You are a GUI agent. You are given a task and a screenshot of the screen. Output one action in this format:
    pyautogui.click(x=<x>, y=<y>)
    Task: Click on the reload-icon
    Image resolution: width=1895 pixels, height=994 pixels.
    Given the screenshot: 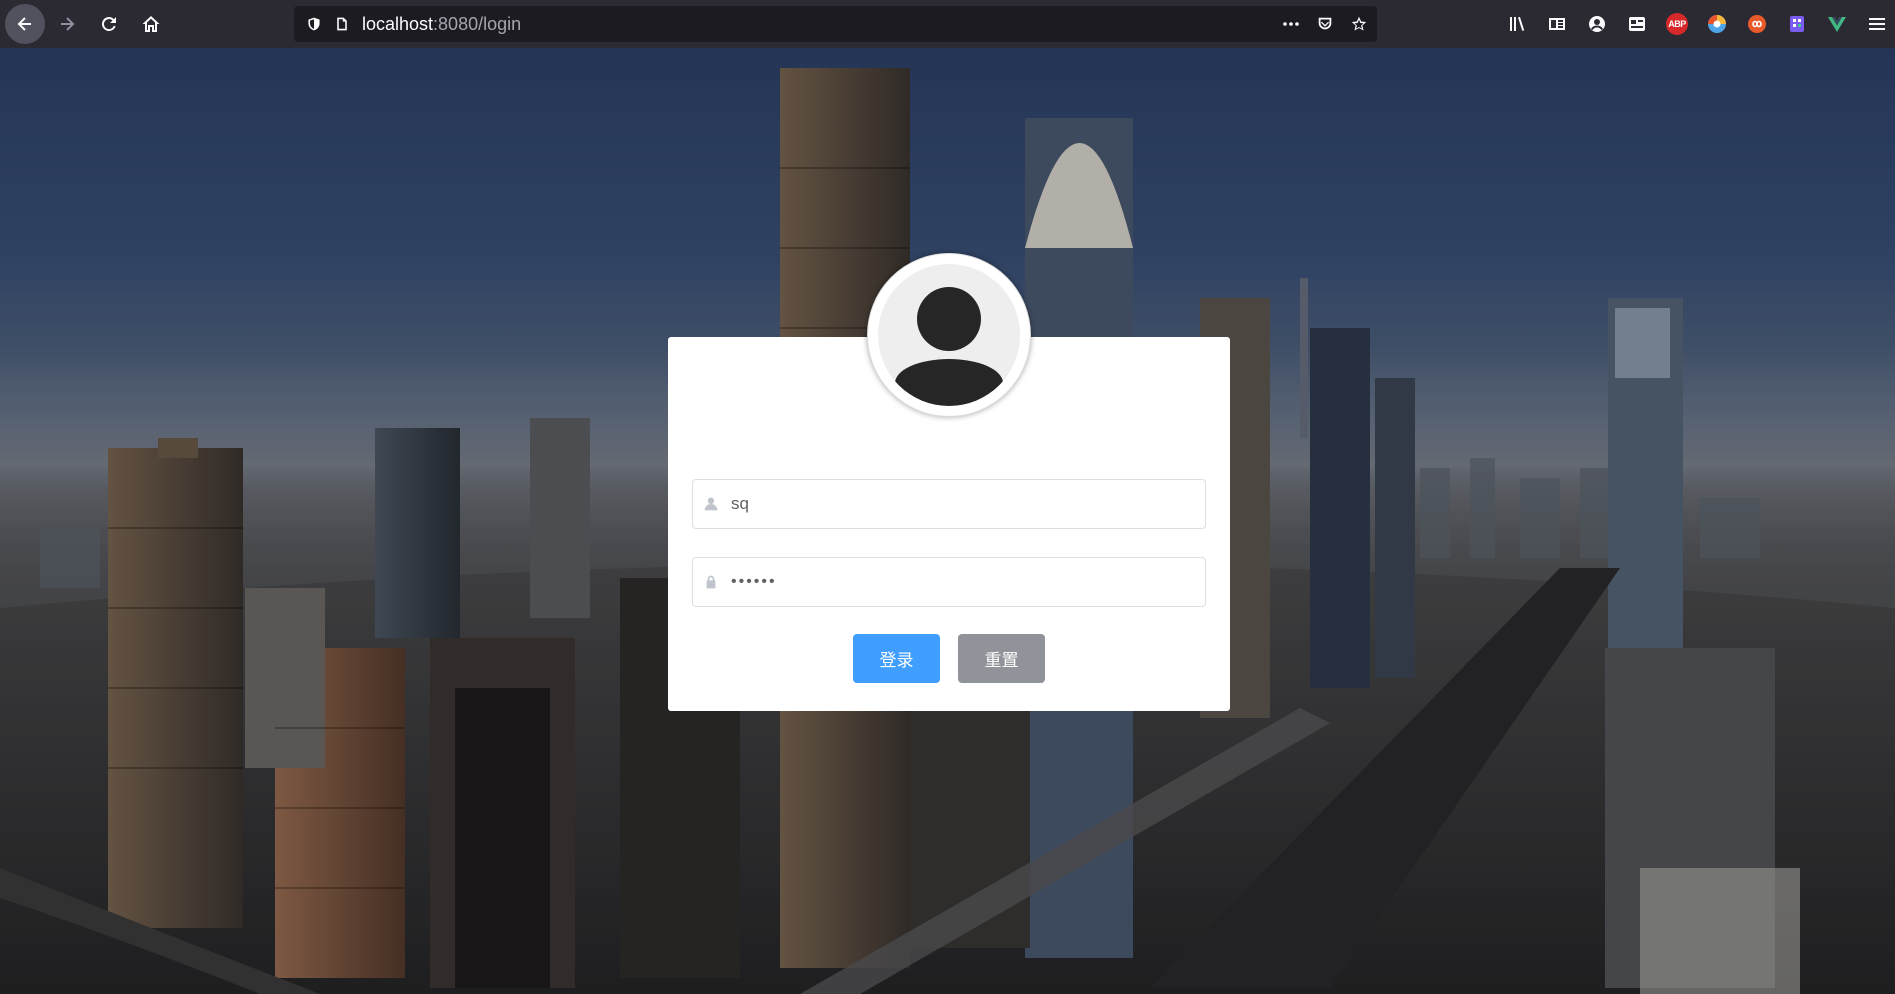 What is the action you would take?
    pyautogui.click(x=108, y=23)
    